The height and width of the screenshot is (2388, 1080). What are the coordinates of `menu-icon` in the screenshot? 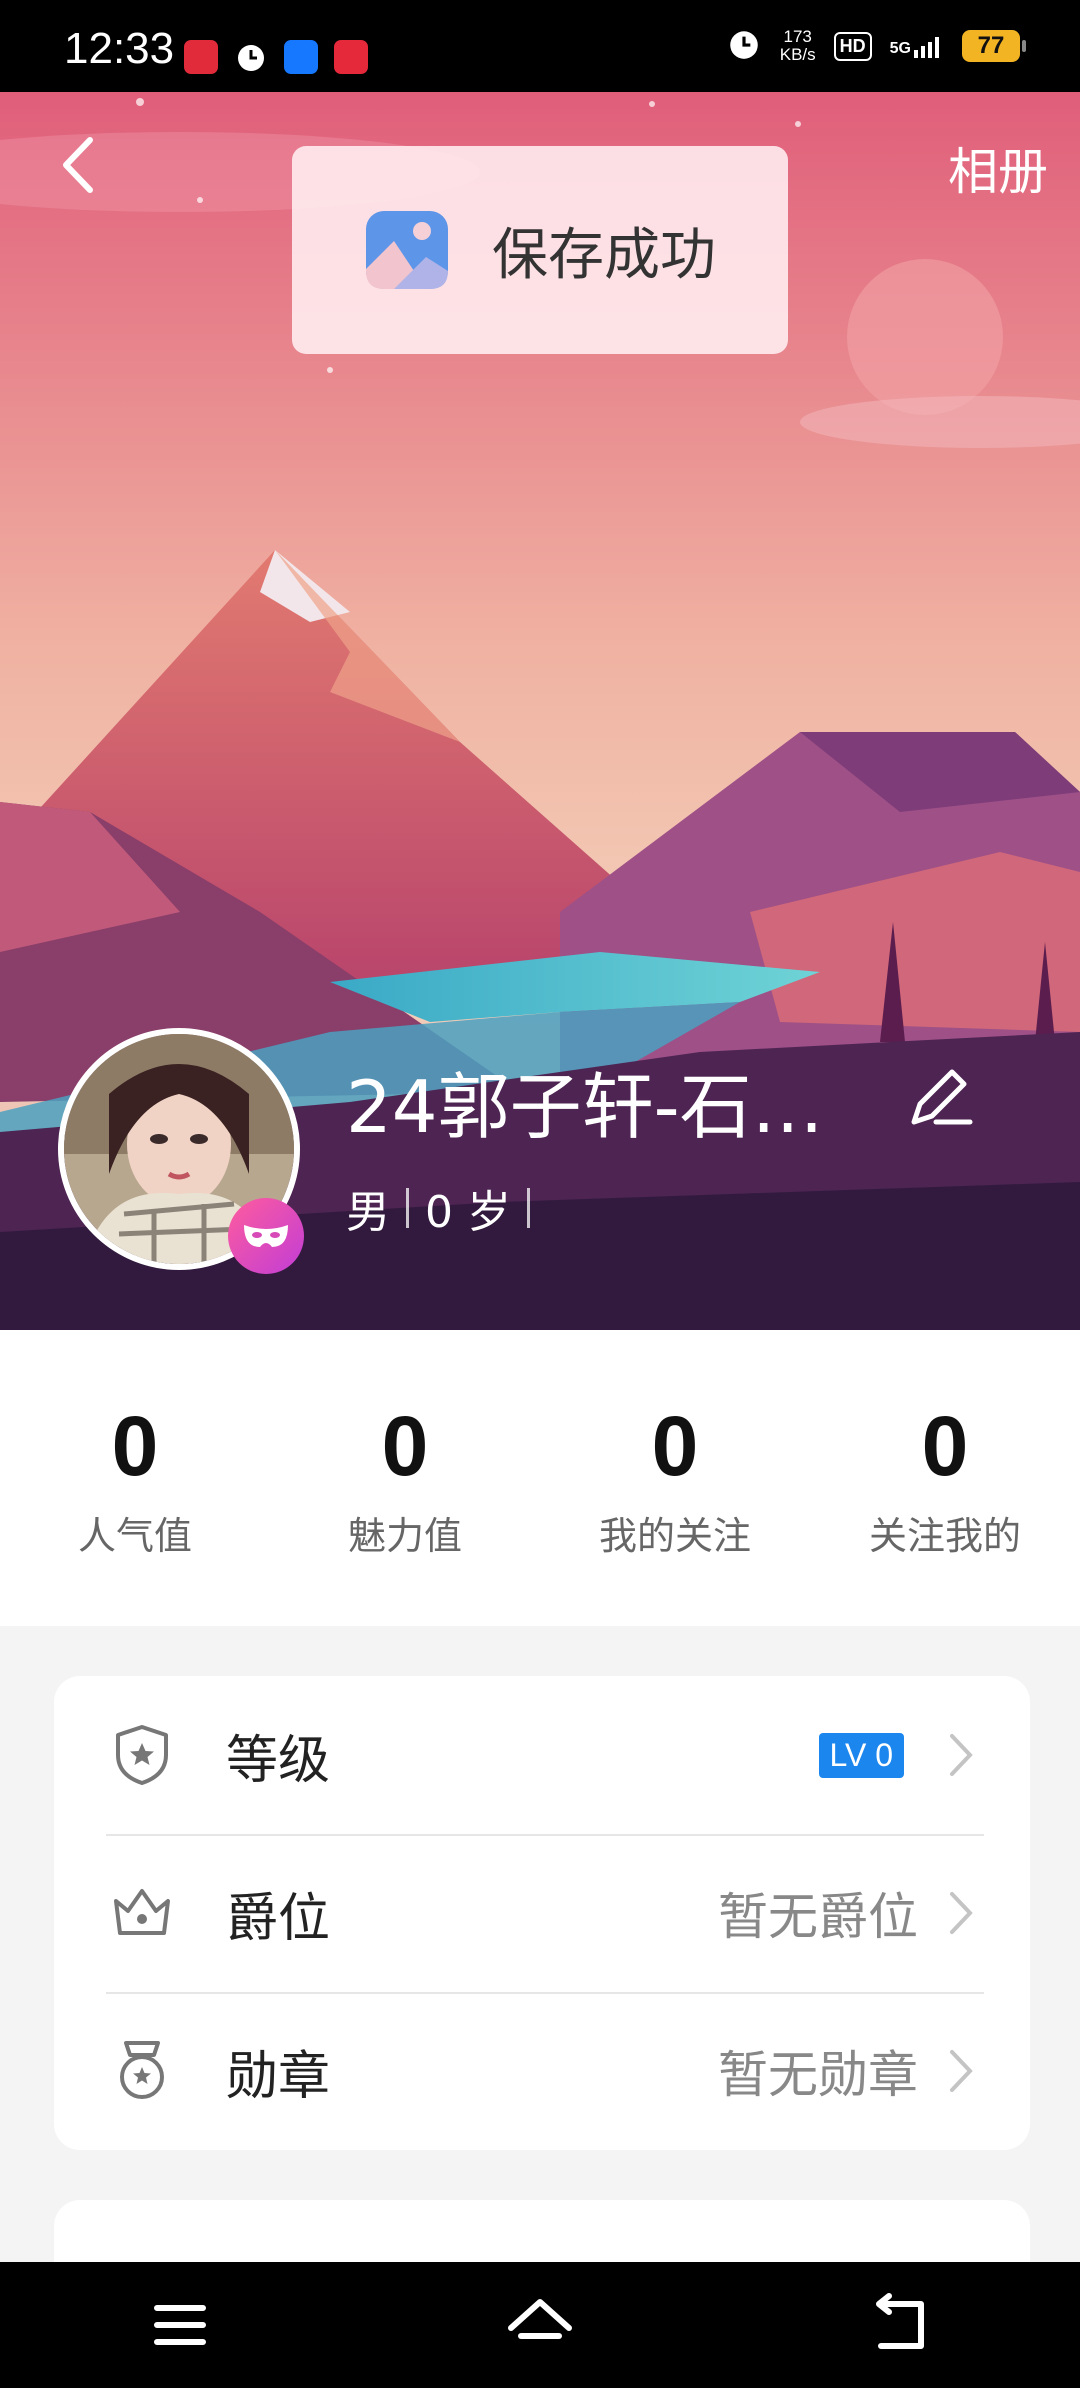 It's located at (180, 2325).